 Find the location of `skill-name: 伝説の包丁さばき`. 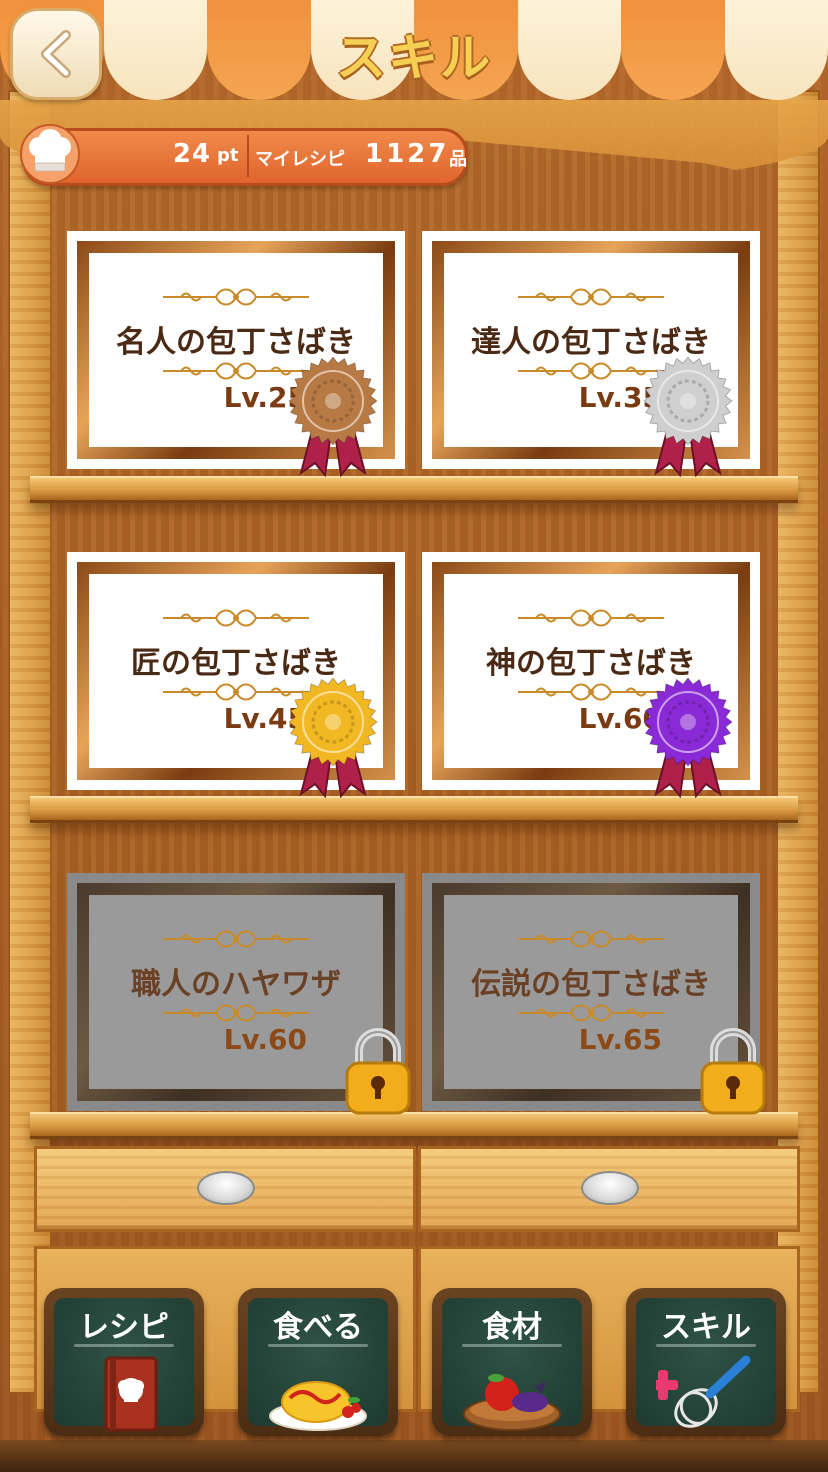

skill-name: 伝説の包丁さばき is located at coordinates (591, 984).